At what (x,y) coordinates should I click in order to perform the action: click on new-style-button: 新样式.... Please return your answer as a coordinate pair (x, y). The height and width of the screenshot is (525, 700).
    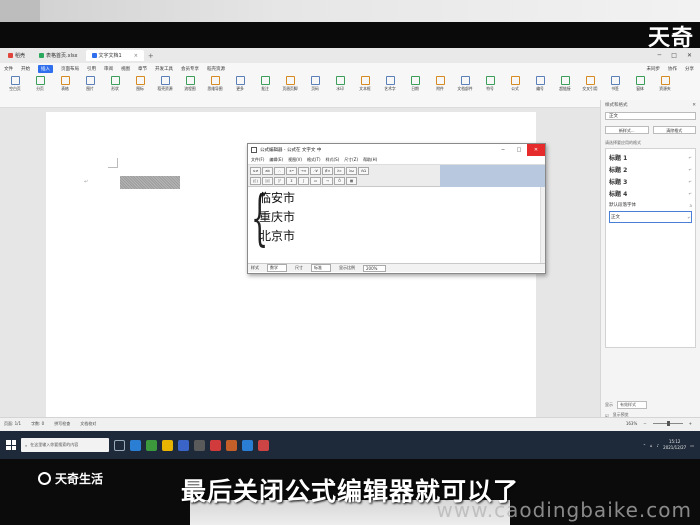
    Looking at the image, I should click on (627, 130).